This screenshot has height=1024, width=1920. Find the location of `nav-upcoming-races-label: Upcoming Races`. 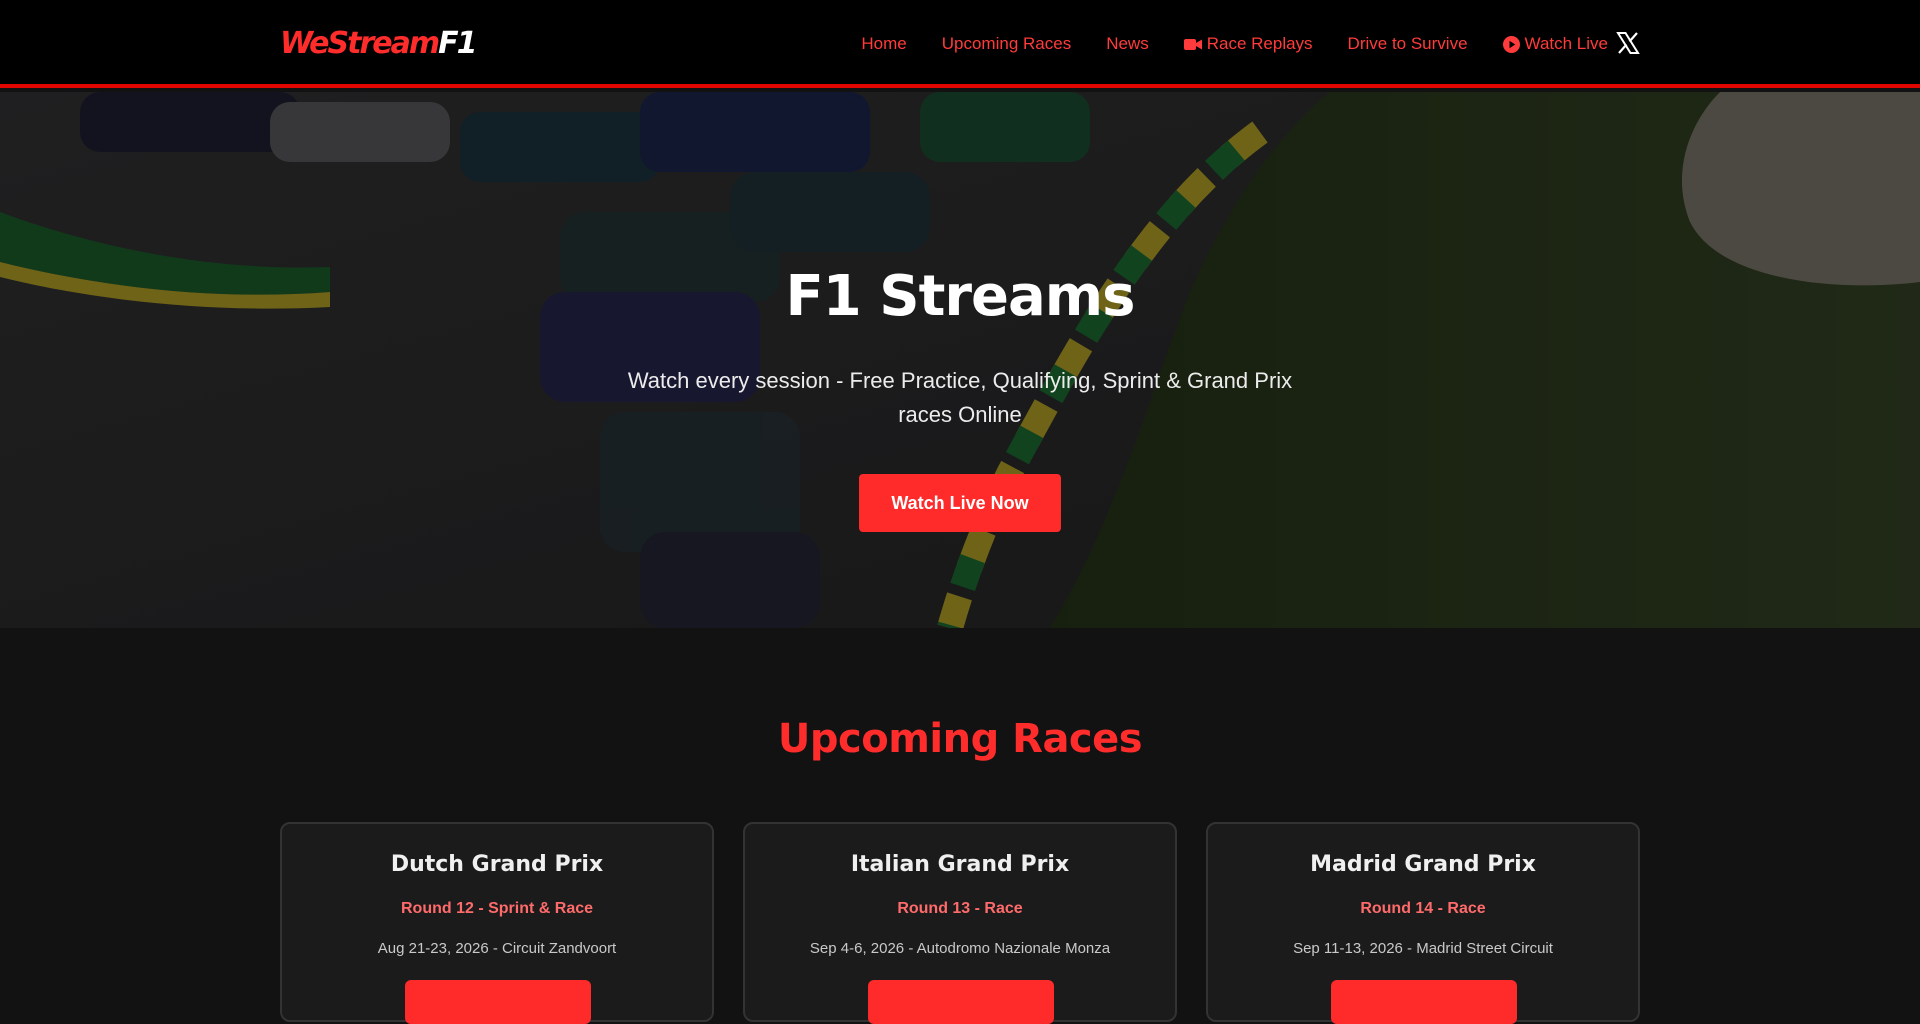

nav-upcoming-races-label: Upcoming Races is located at coordinates (1006, 43).